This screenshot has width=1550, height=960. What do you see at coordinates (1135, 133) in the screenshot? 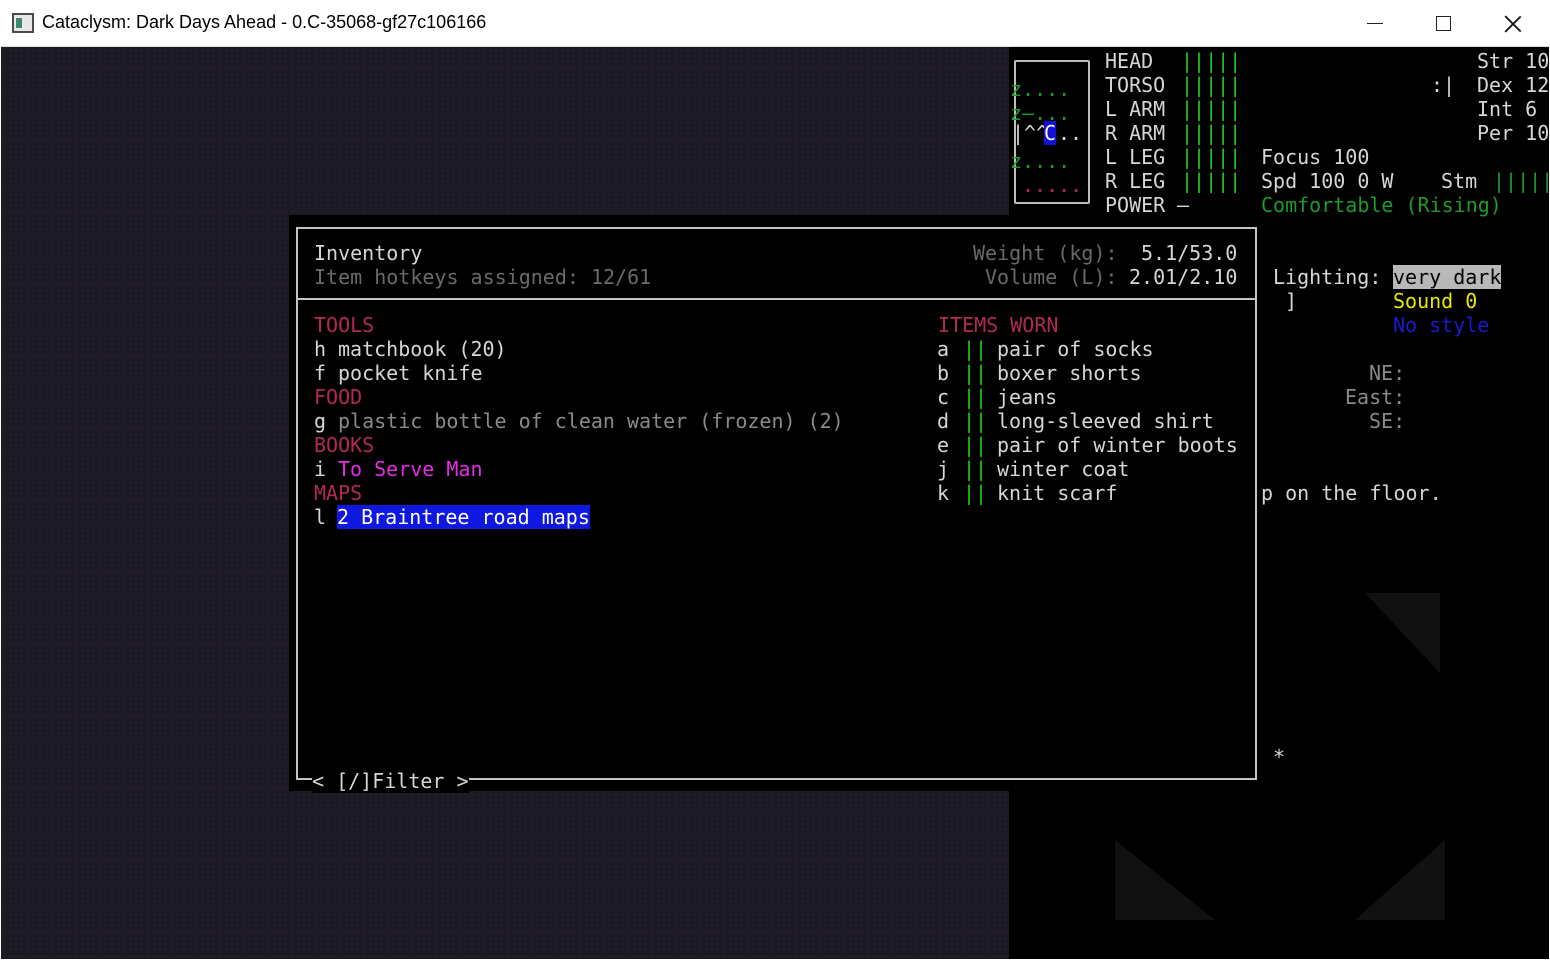
I see `bodypart-rarm: R ARM` at bounding box center [1135, 133].